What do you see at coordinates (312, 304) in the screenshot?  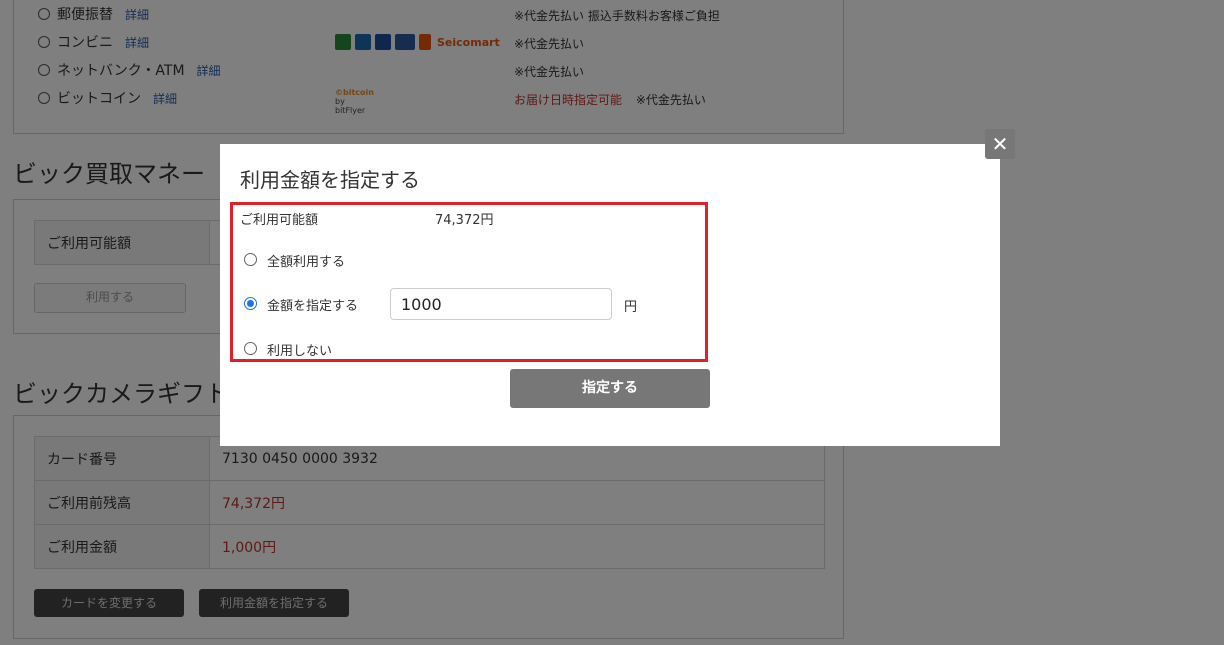 I see `specify-amount-label: 金額を指定する` at bounding box center [312, 304].